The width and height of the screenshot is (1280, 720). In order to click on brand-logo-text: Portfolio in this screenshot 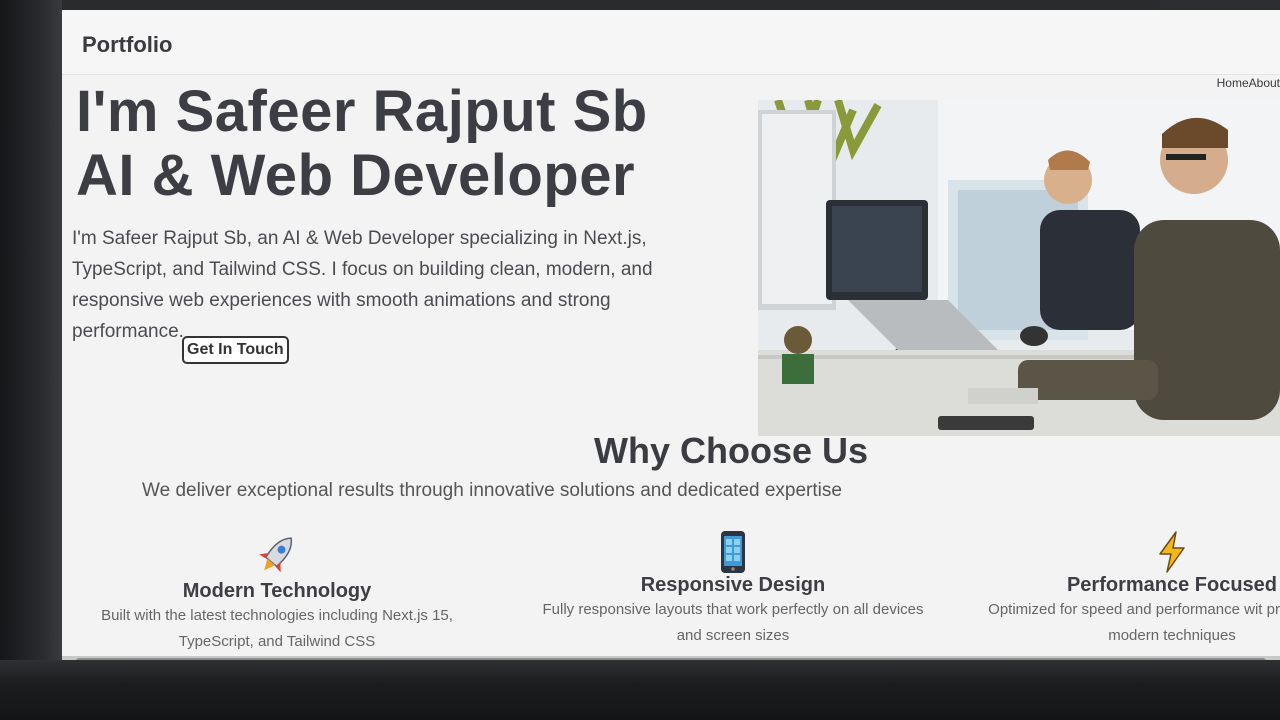, I will do `click(127, 45)`.